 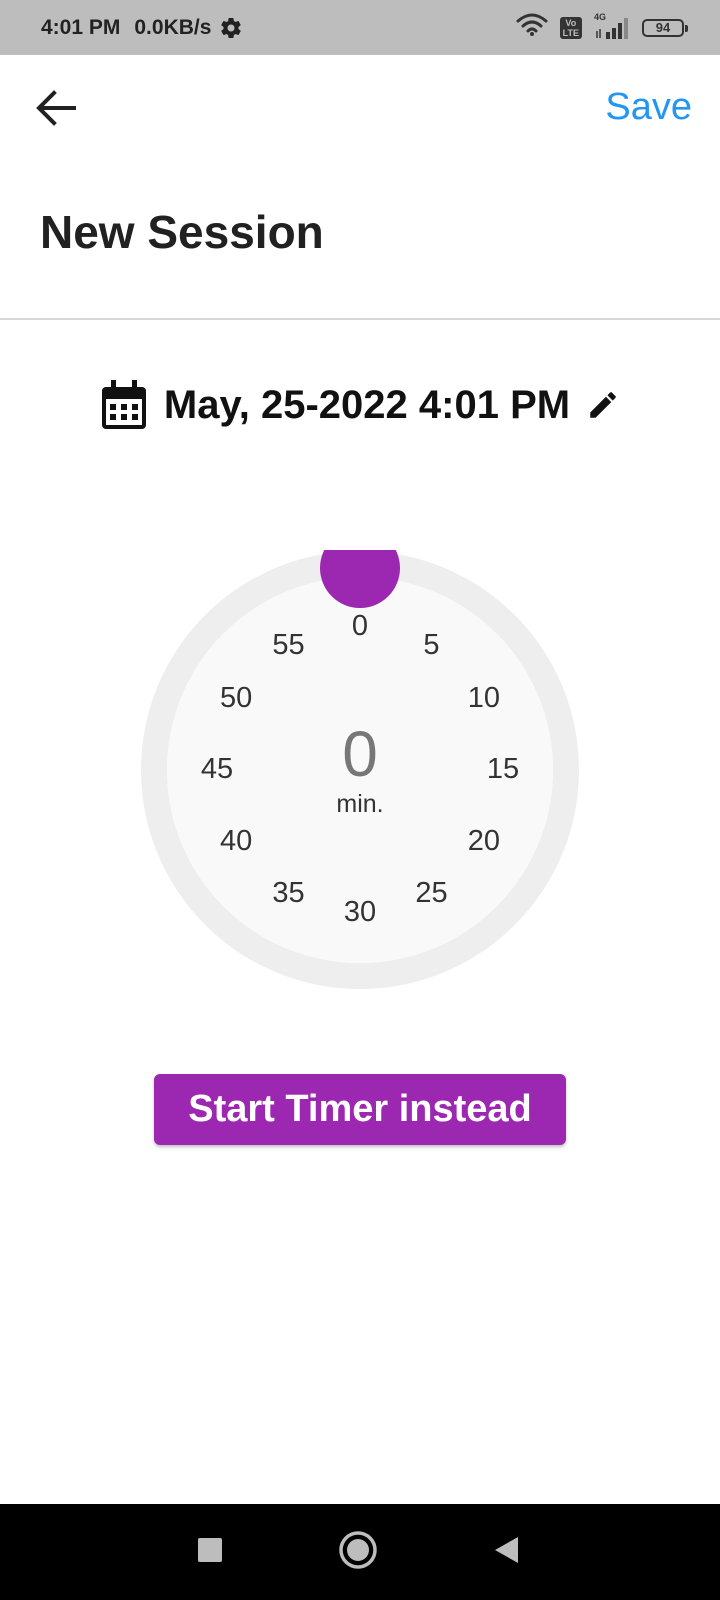 What do you see at coordinates (236, 697) in the screenshot?
I see `dial-tick-50: 50` at bounding box center [236, 697].